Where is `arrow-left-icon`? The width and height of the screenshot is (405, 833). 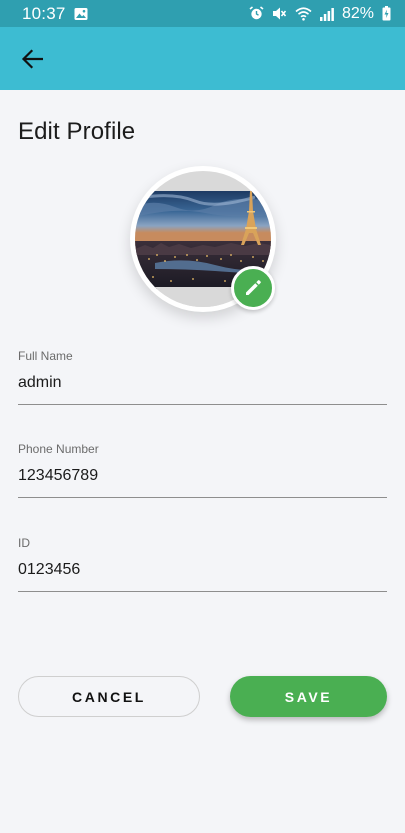 arrow-left-icon is located at coordinates (32, 58).